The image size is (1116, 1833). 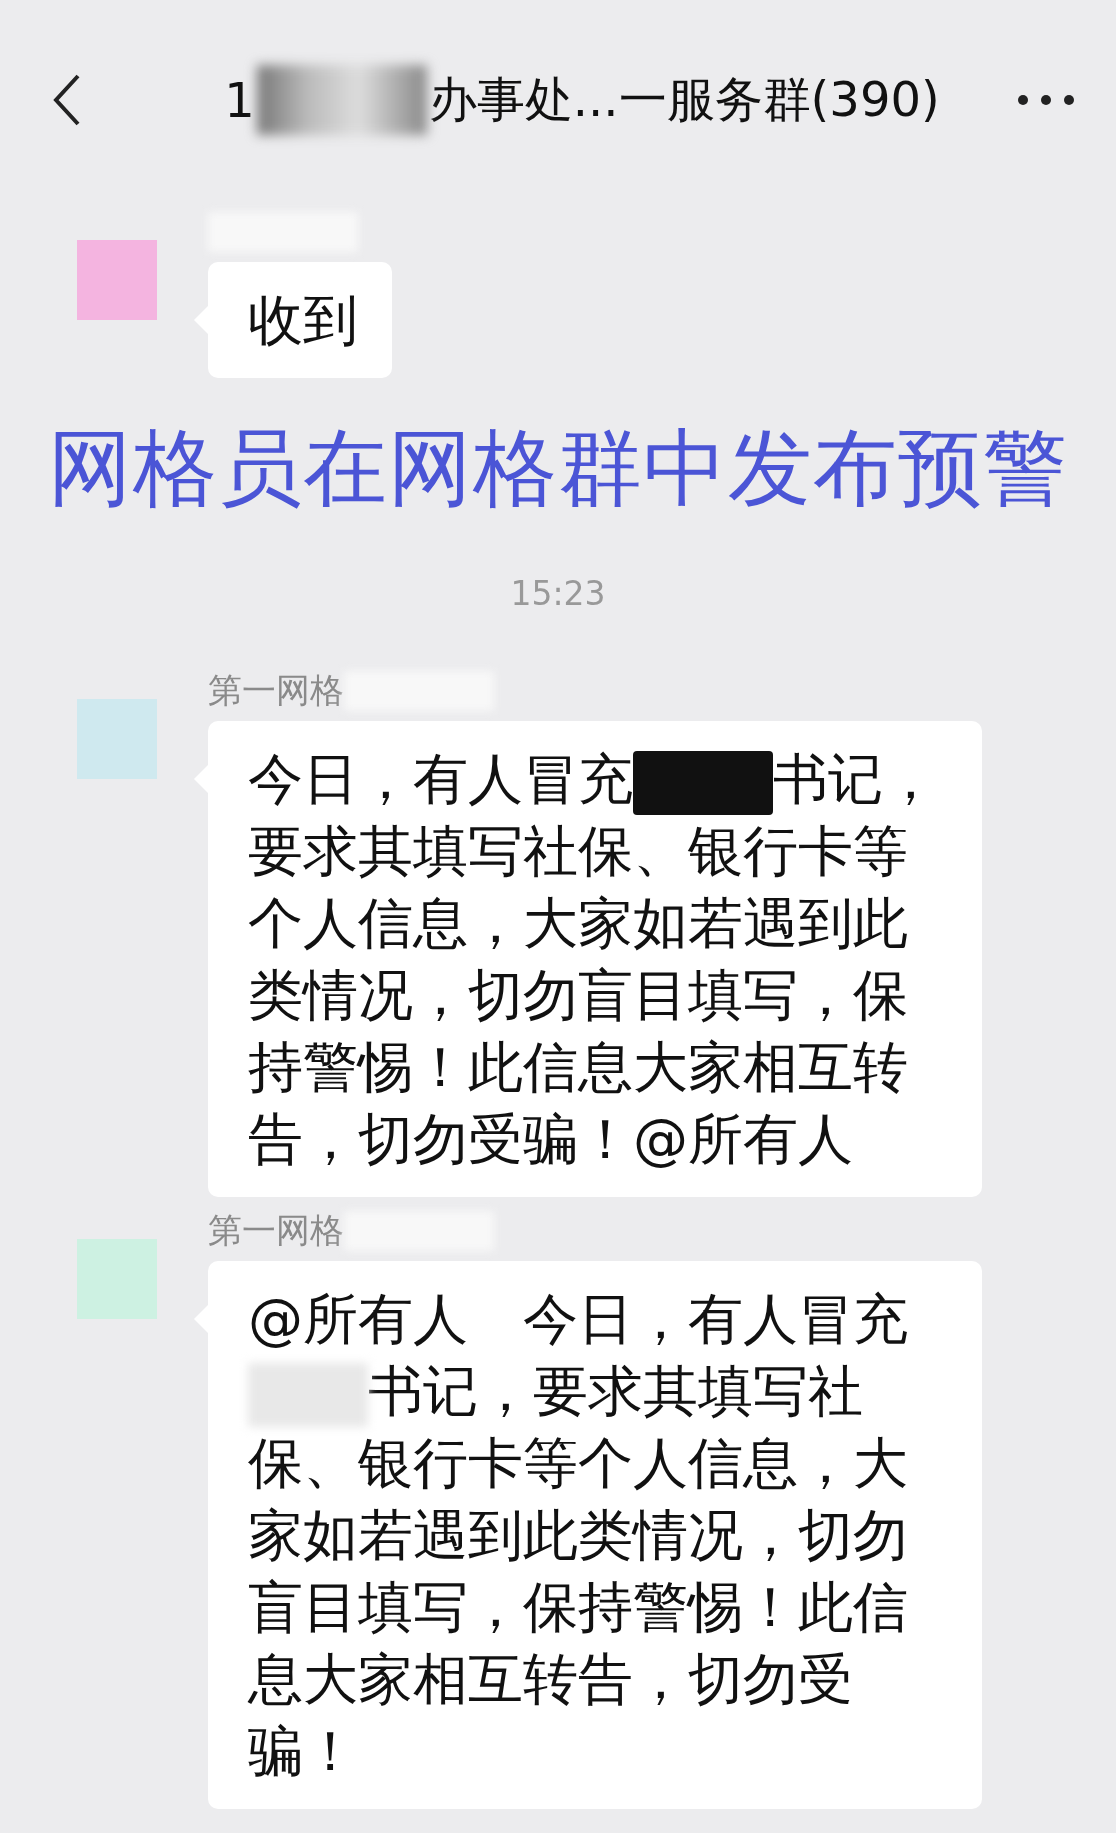 I want to click on timestamp: 15:23, so click(x=558, y=593).